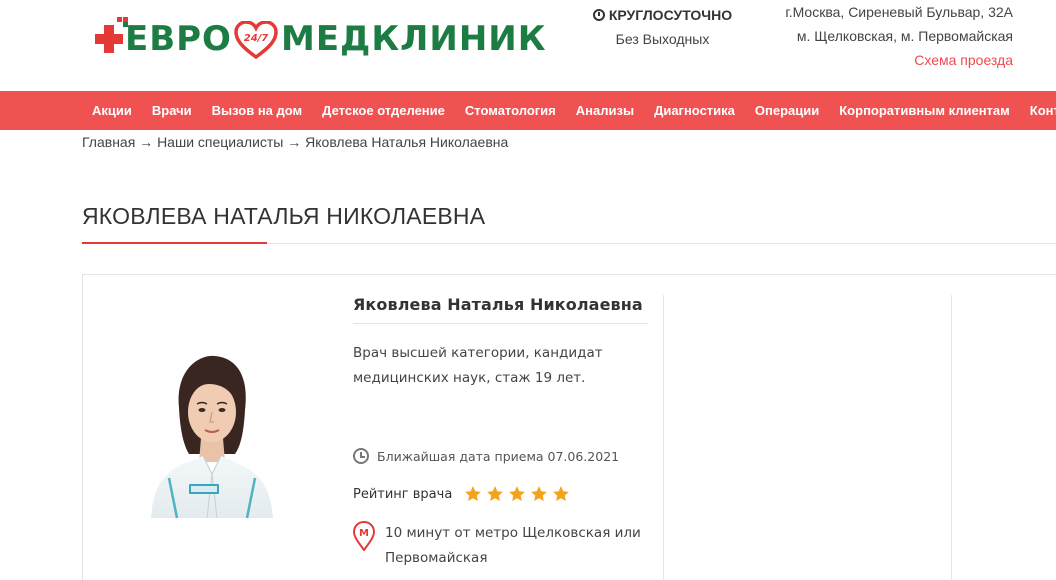 The image size is (1056, 580). I want to click on nav-item-children: Детское отделение, so click(383, 110).